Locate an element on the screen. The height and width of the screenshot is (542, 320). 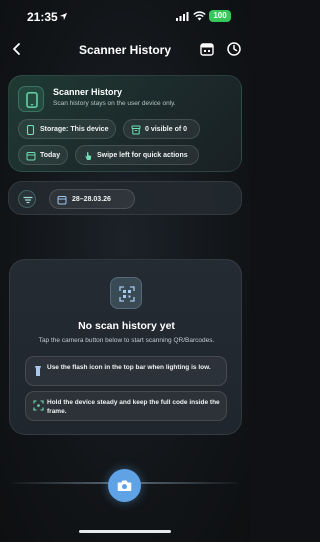
wifi-icon is located at coordinates (199, 16).